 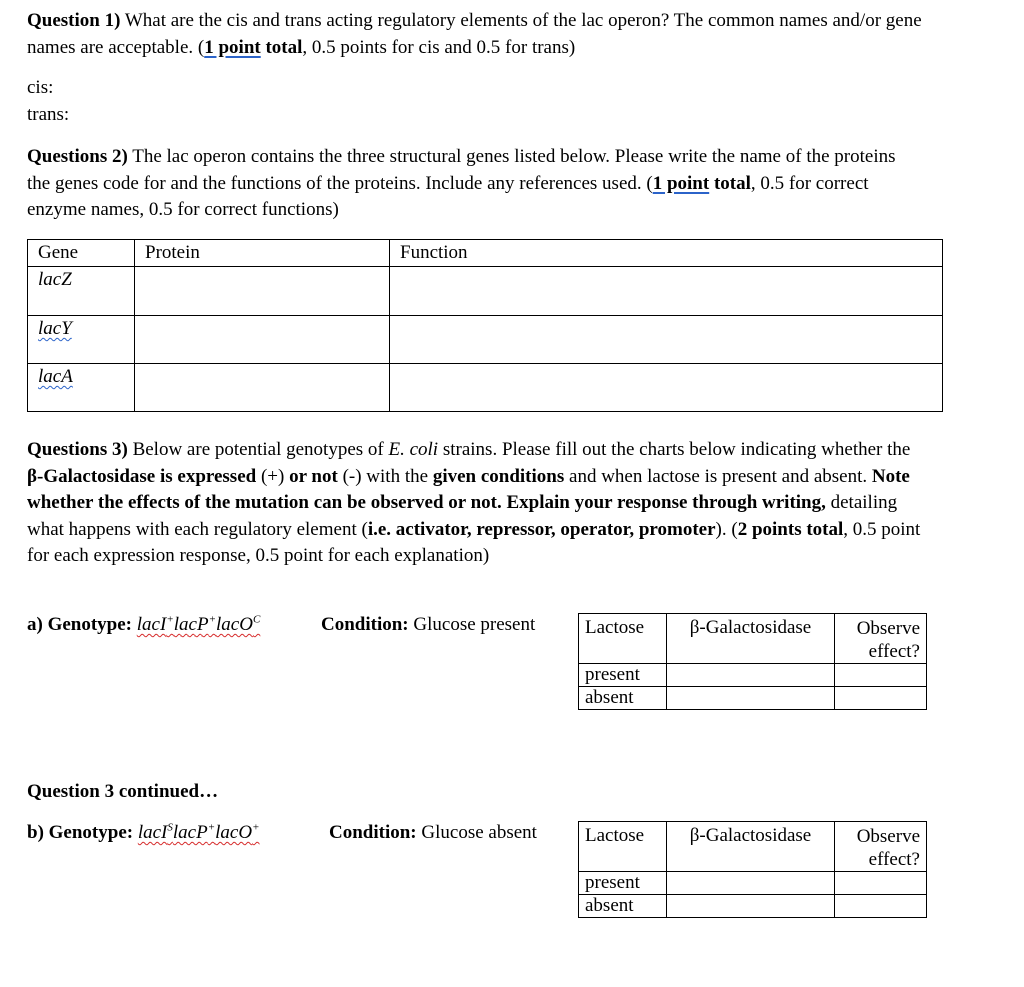 I want to click on table-row: lacA, so click(x=485, y=387).